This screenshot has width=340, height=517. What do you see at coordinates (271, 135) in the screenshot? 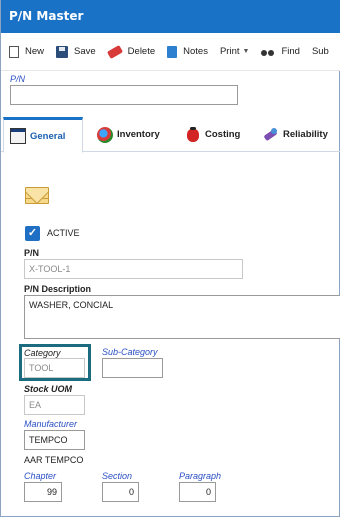
I see `wrench-icon` at bounding box center [271, 135].